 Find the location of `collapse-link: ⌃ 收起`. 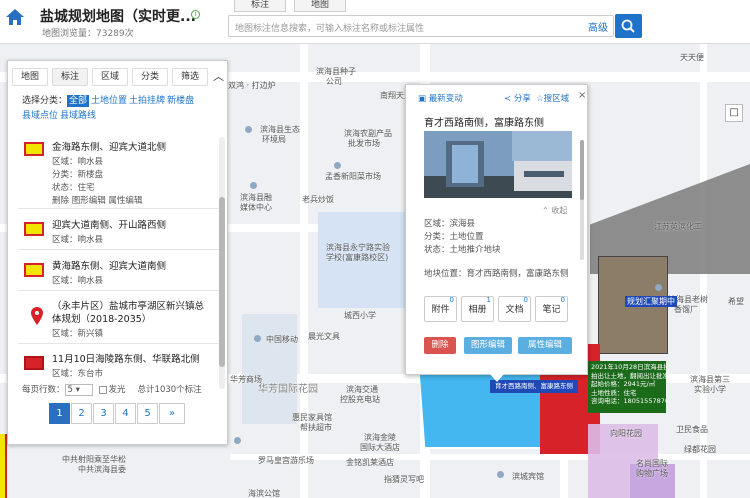

collapse-link: ⌃ 收起 is located at coordinates (554, 210).